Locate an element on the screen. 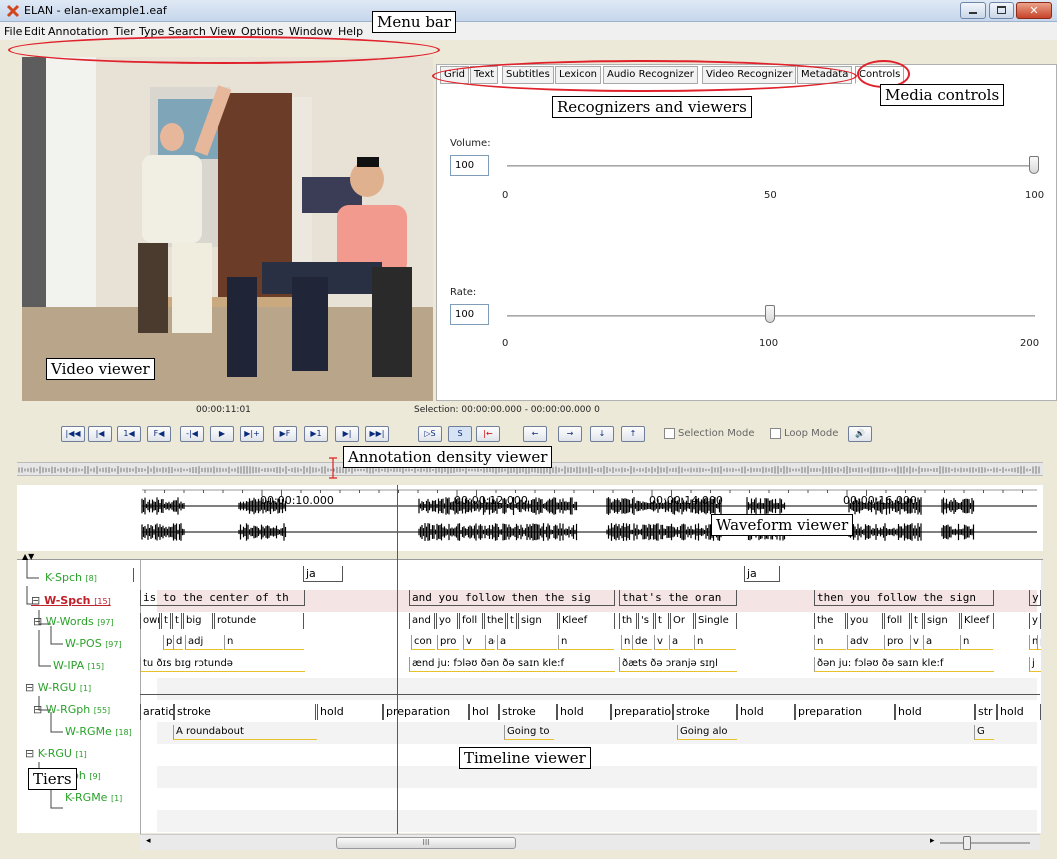 The height and width of the screenshot is (859, 1057). selection-start-button: |← is located at coordinates (488, 434).